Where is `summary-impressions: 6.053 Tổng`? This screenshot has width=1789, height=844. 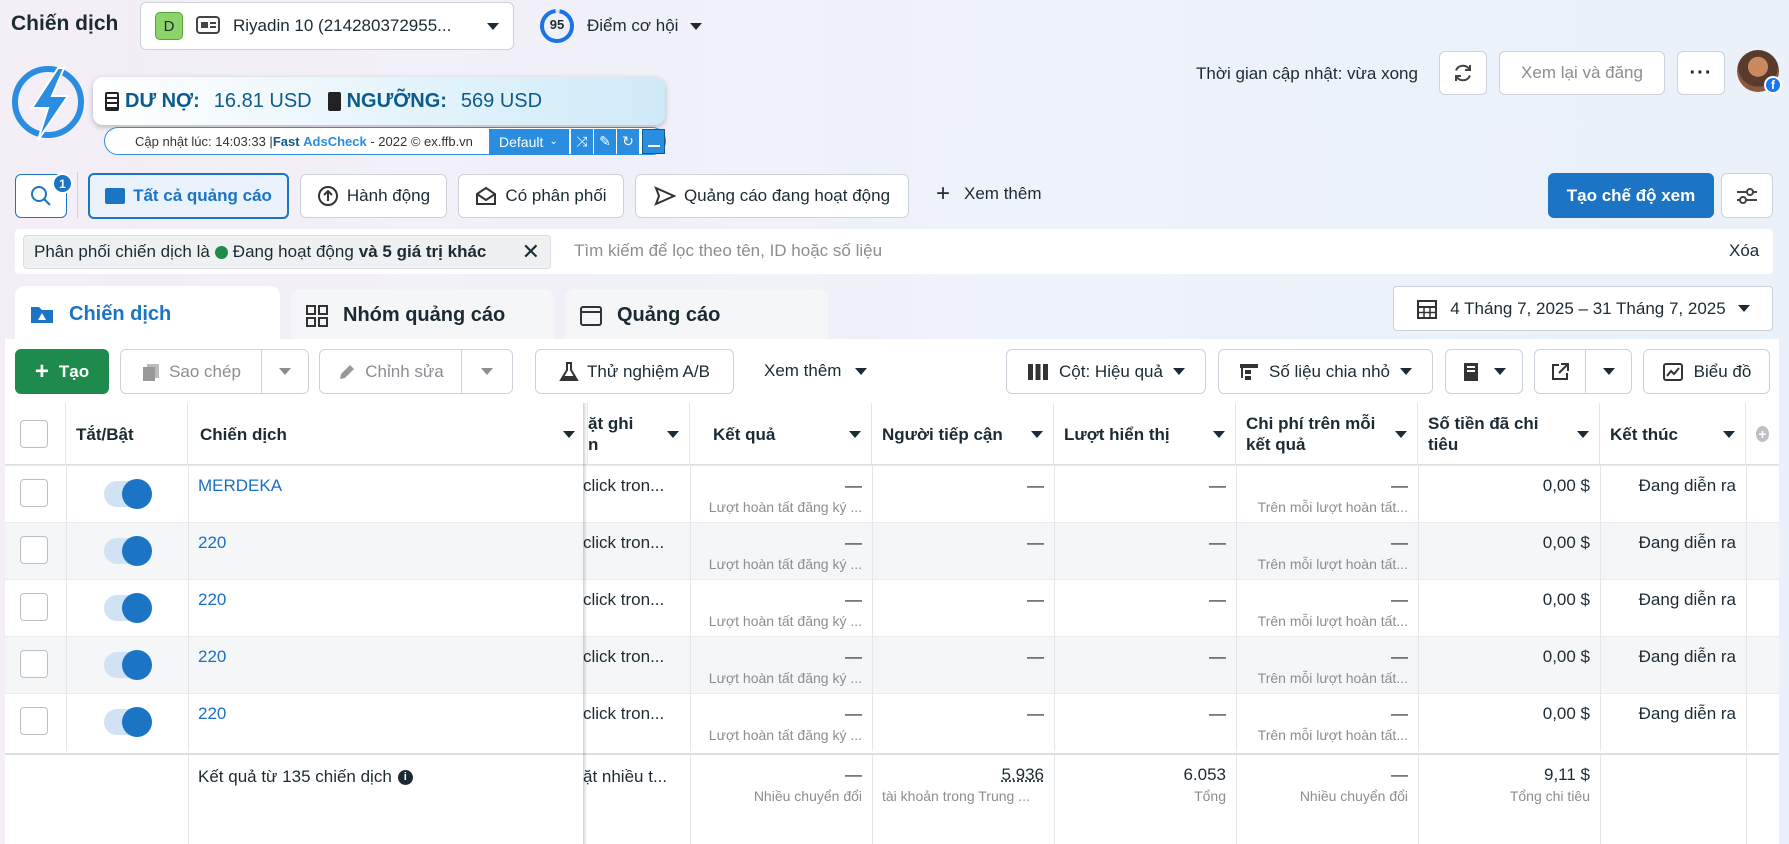
summary-impressions: 6.053 Tổng is located at coordinates (1145, 790).